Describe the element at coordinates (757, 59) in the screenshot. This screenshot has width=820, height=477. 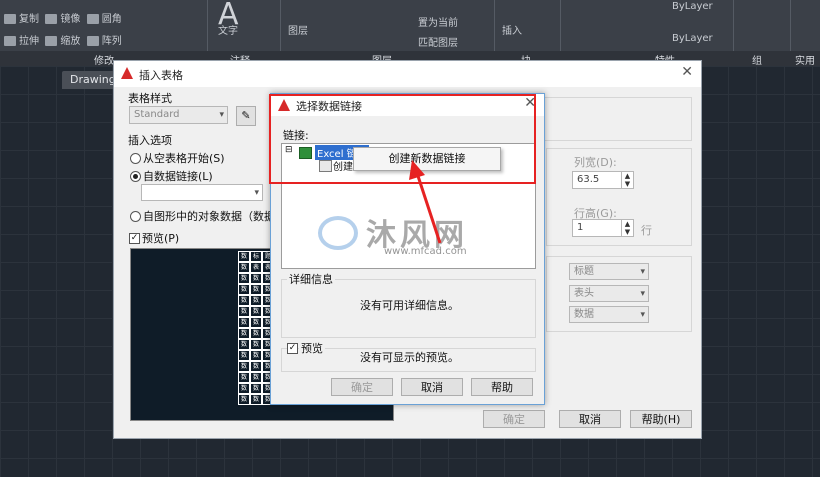
I see `panel-title-groups: 组` at that location.